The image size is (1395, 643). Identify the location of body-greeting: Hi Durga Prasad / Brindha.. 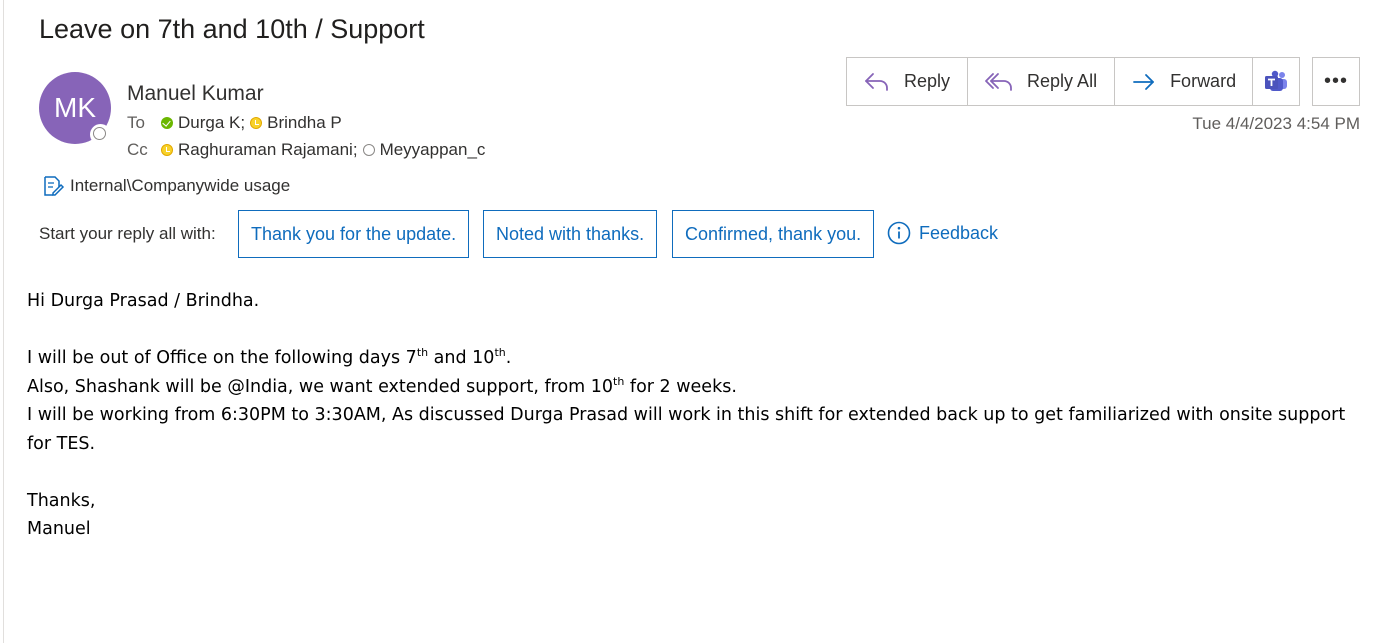
(143, 301).